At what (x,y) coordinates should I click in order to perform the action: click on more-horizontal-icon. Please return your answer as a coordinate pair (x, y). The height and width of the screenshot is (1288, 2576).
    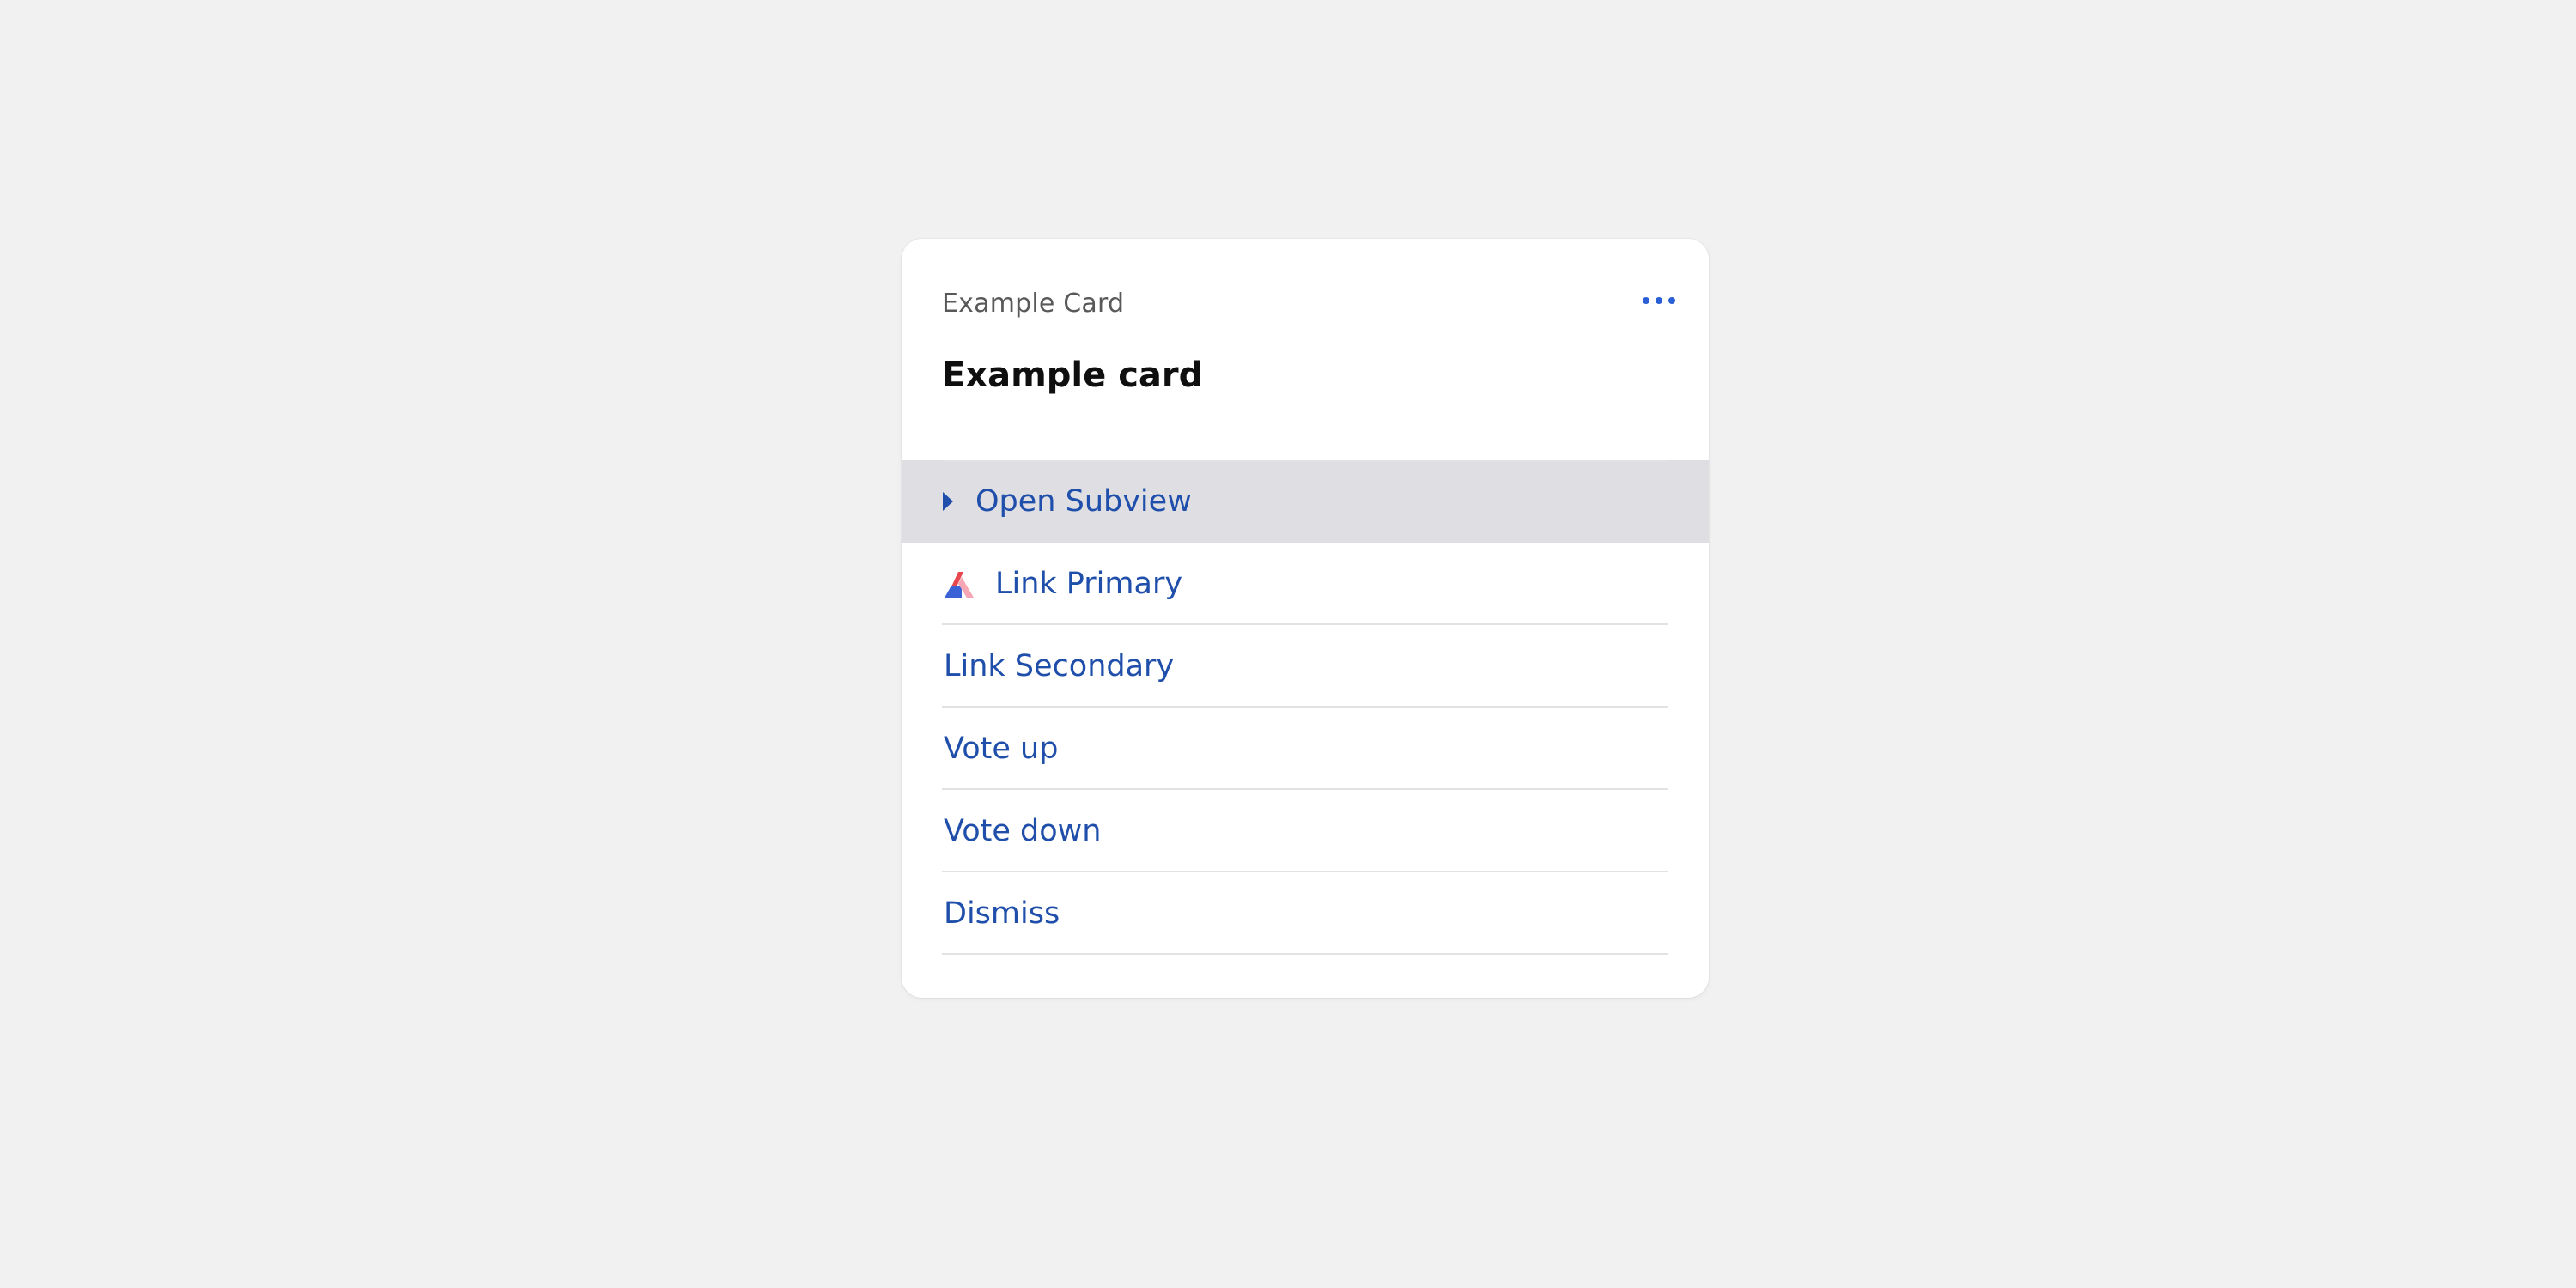
    Looking at the image, I should click on (1659, 301).